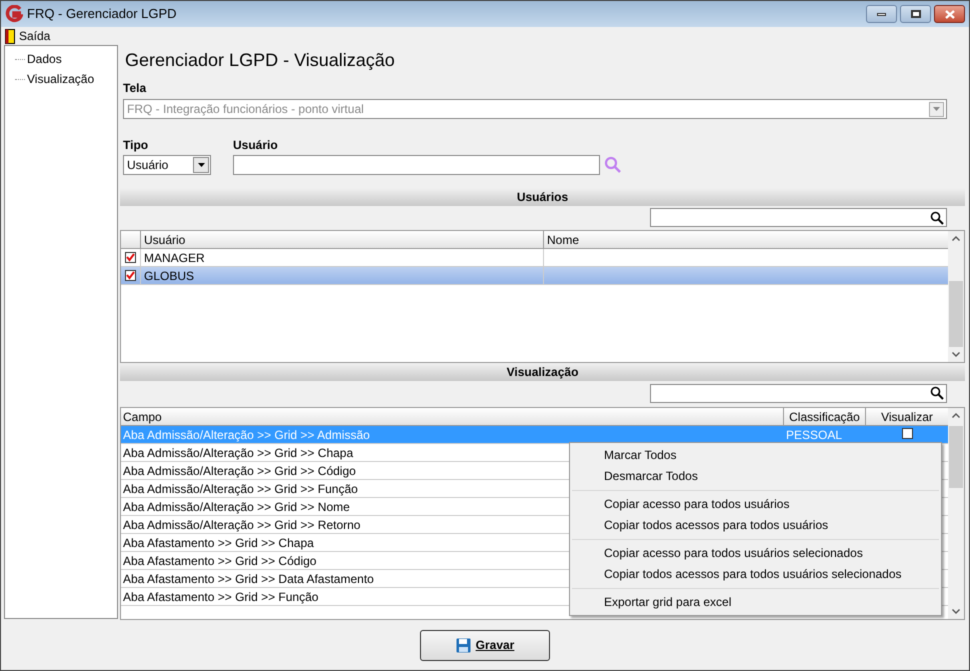 The height and width of the screenshot is (671, 970). What do you see at coordinates (248, 579) in the screenshot?
I see `table-cell: Aba Afastamento >> Grid >> Data Afastamento` at bounding box center [248, 579].